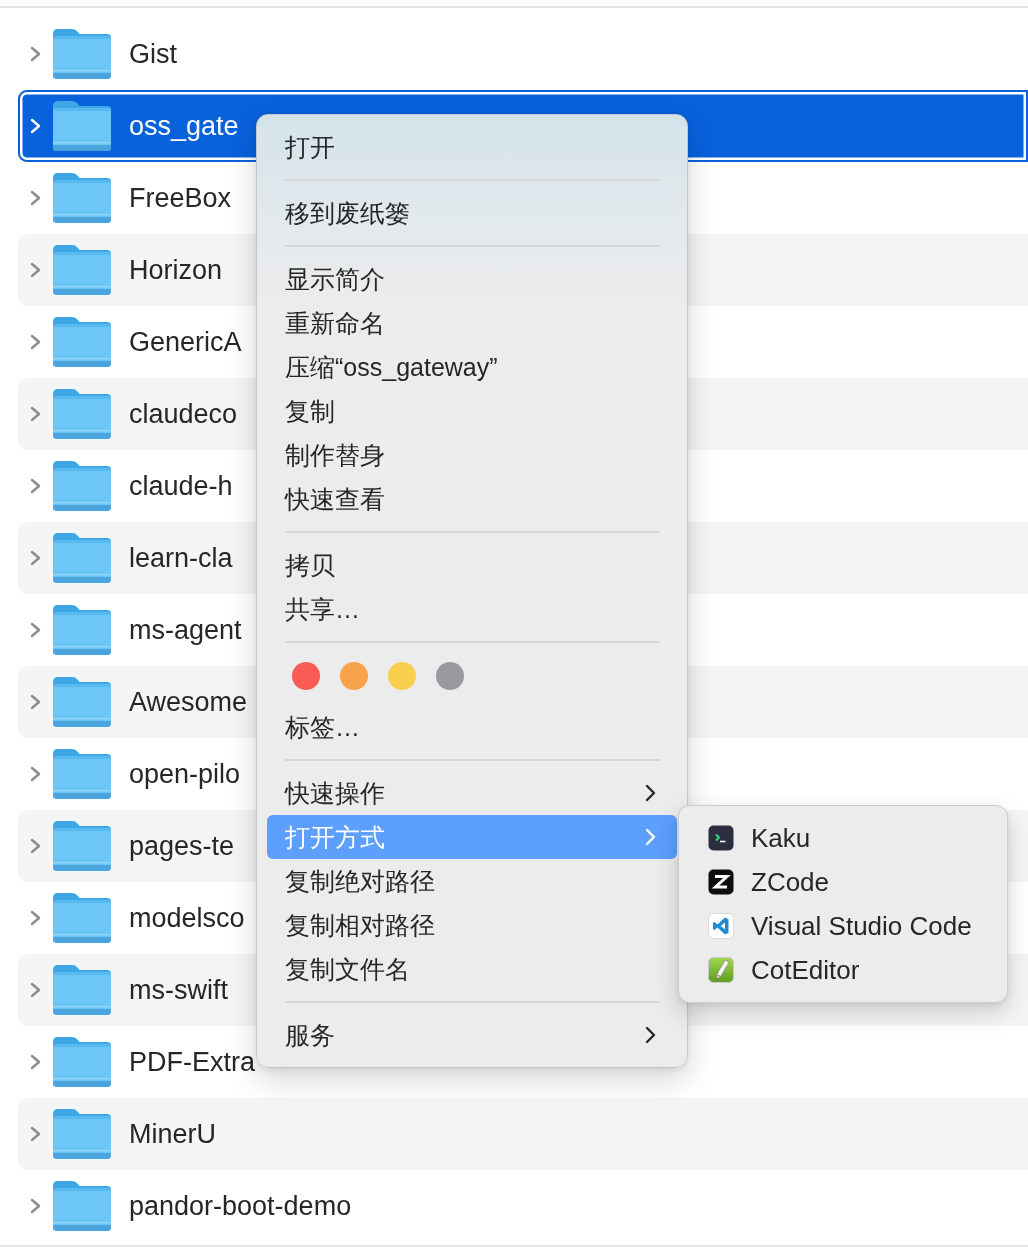 Image resolution: width=1028 pixels, height=1248 pixels. I want to click on folder-name: open-pilo, so click(185, 774).